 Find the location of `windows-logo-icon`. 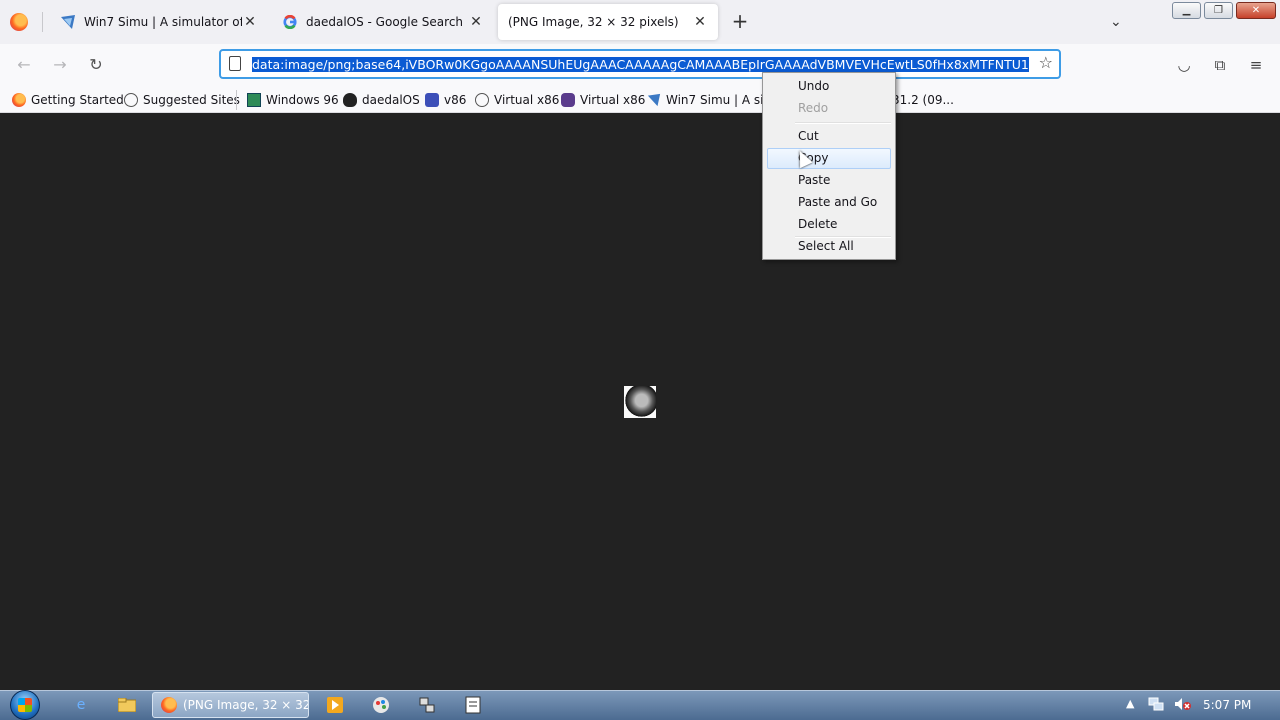

windows-logo-icon is located at coordinates (25, 705).